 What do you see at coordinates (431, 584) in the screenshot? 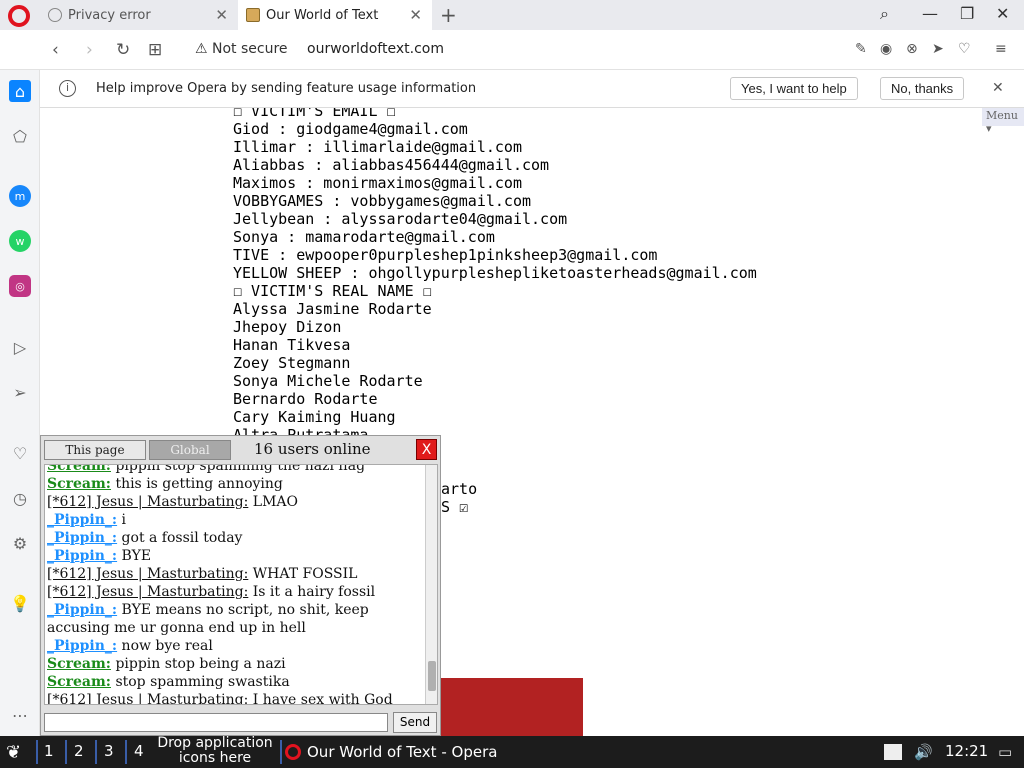
I see `scrollbar` at bounding box center [431, 584].